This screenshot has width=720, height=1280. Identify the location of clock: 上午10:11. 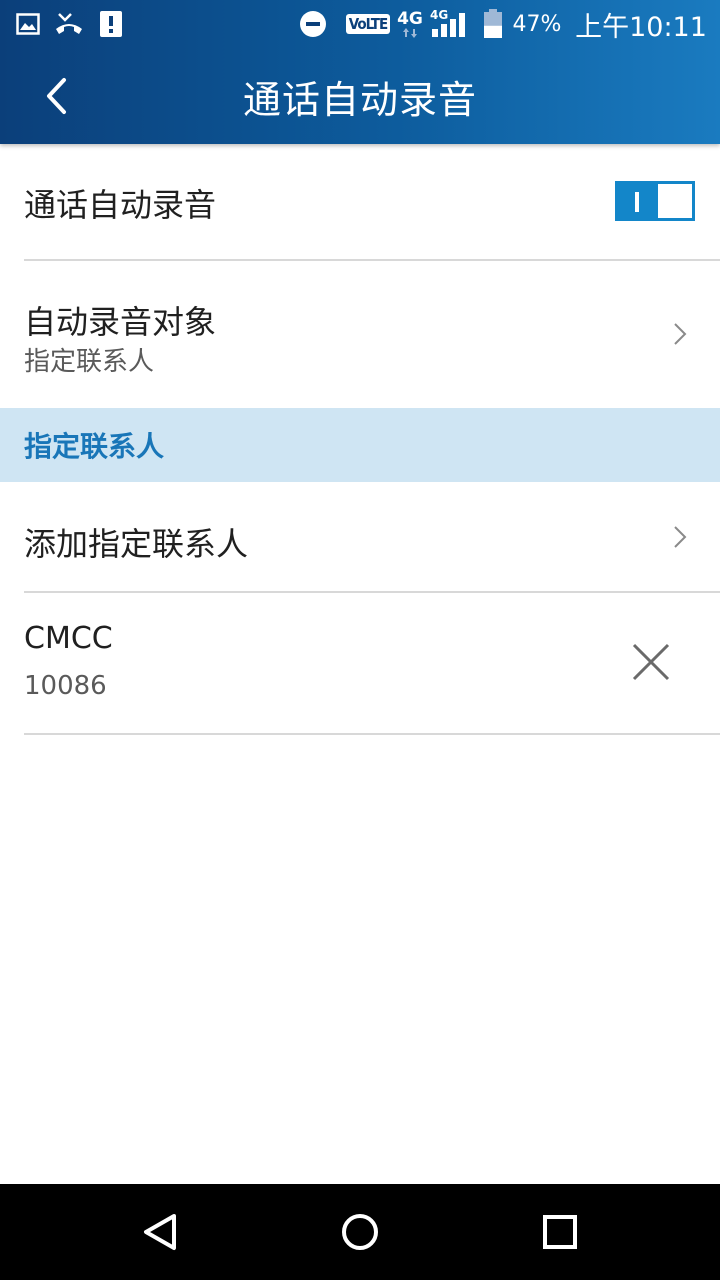
(641, 27).